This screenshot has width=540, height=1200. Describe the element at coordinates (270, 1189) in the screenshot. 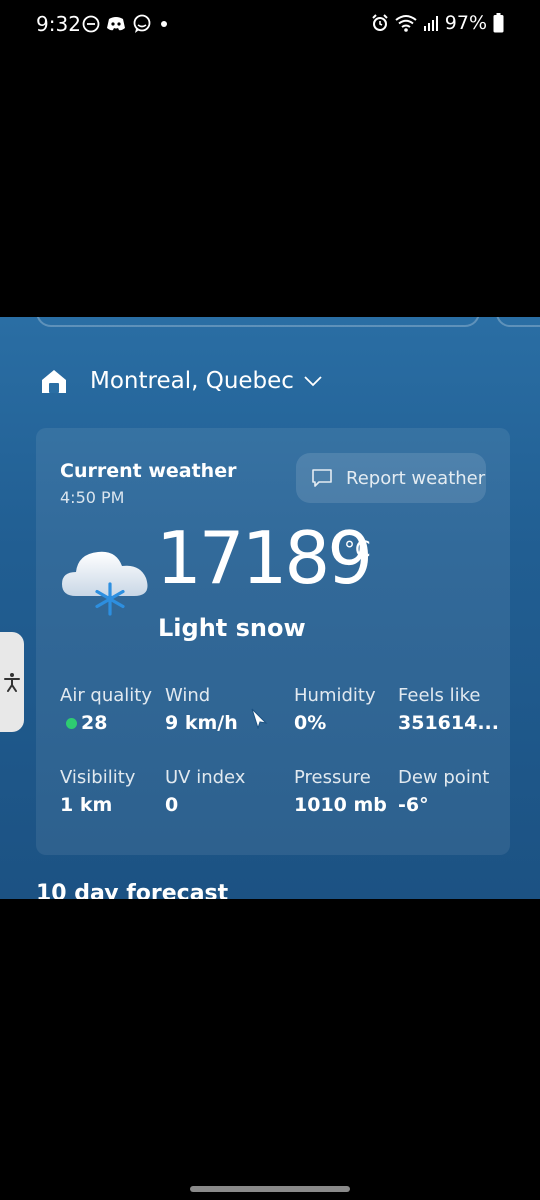

I see `home-indicator` at that location.